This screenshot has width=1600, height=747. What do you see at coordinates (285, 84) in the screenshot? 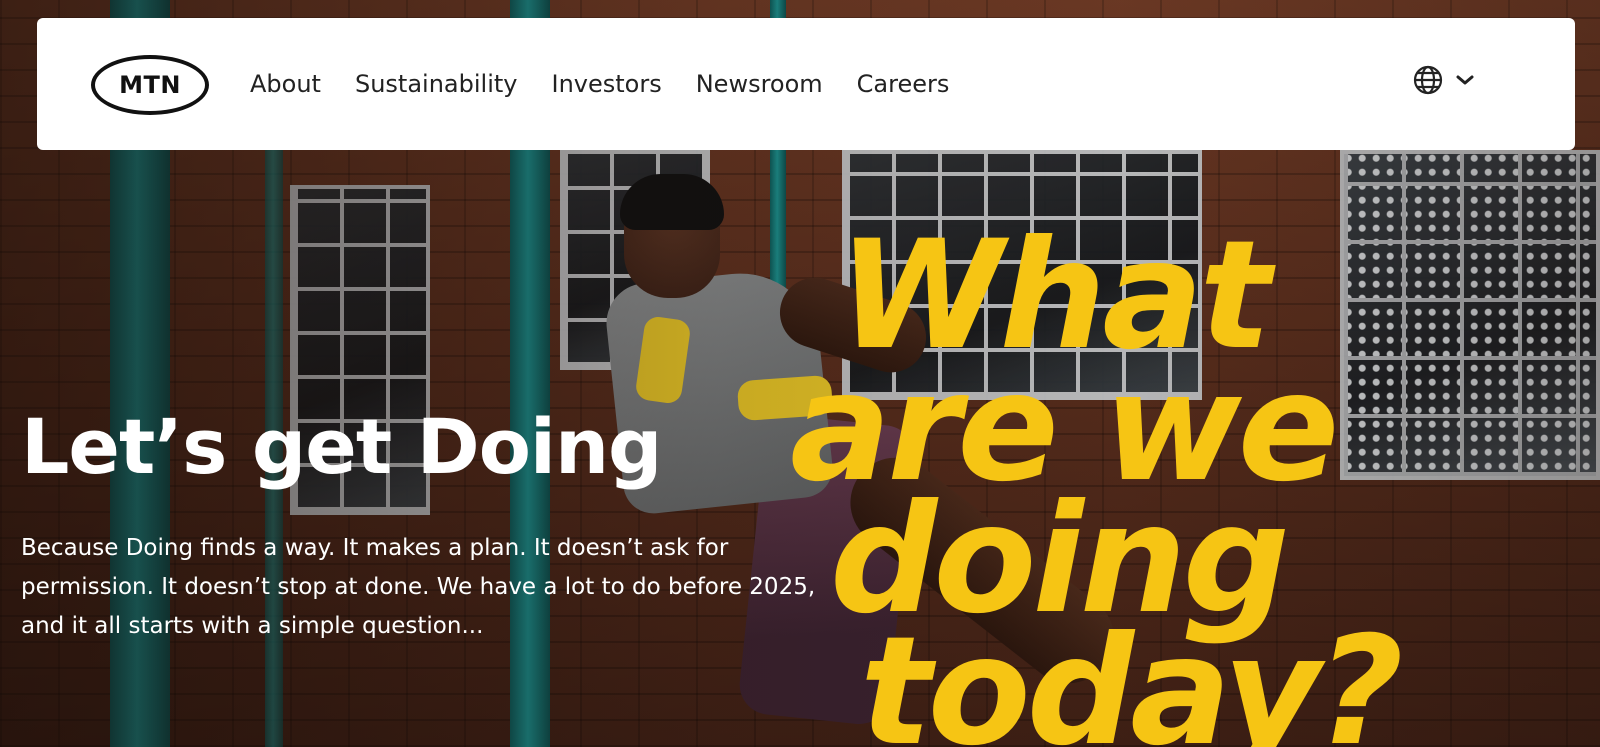
I see `nav-link-about: About` at bounding box center [285, 84].